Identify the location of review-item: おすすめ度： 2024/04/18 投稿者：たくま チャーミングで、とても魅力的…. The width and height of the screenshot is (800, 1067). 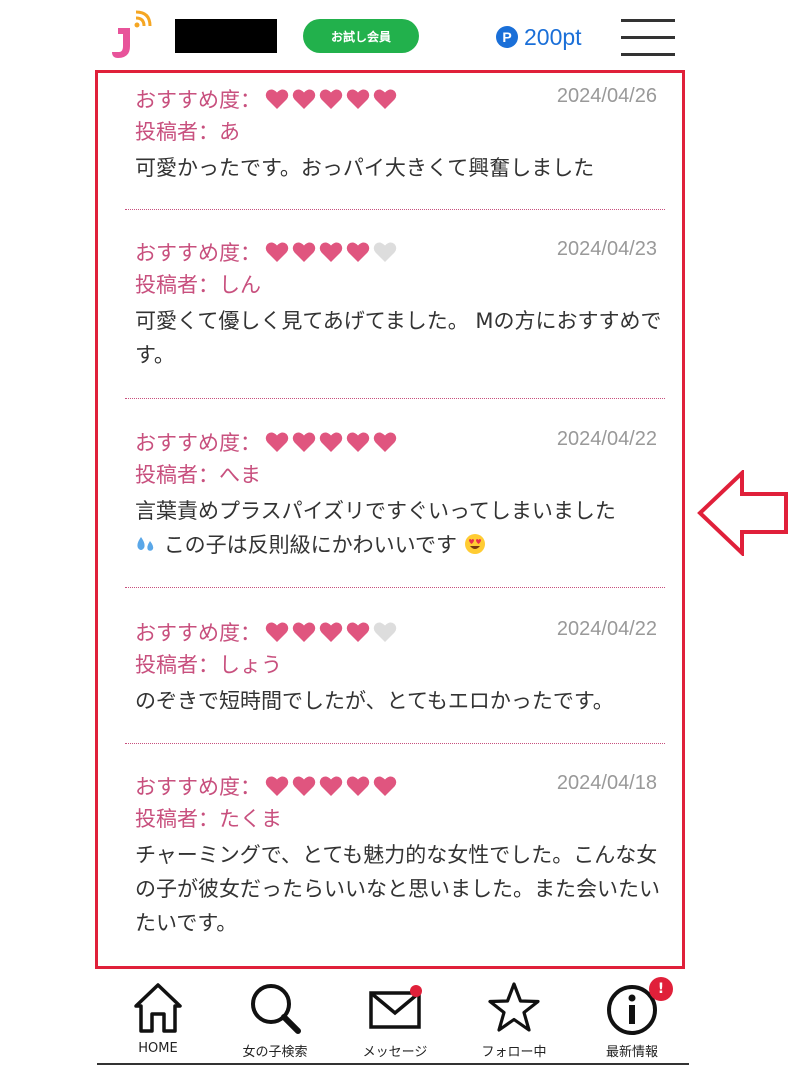
(400, 855).